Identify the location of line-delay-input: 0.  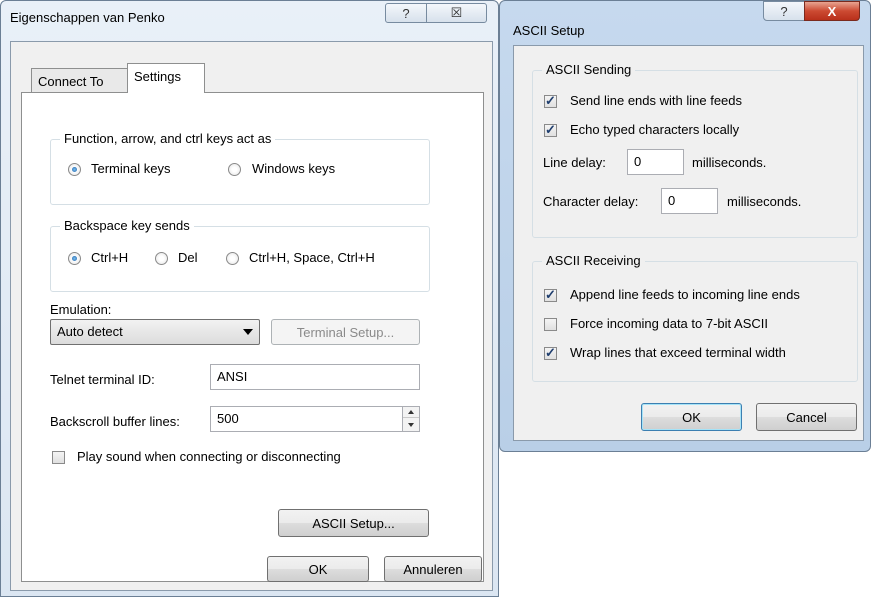
(655, 162).